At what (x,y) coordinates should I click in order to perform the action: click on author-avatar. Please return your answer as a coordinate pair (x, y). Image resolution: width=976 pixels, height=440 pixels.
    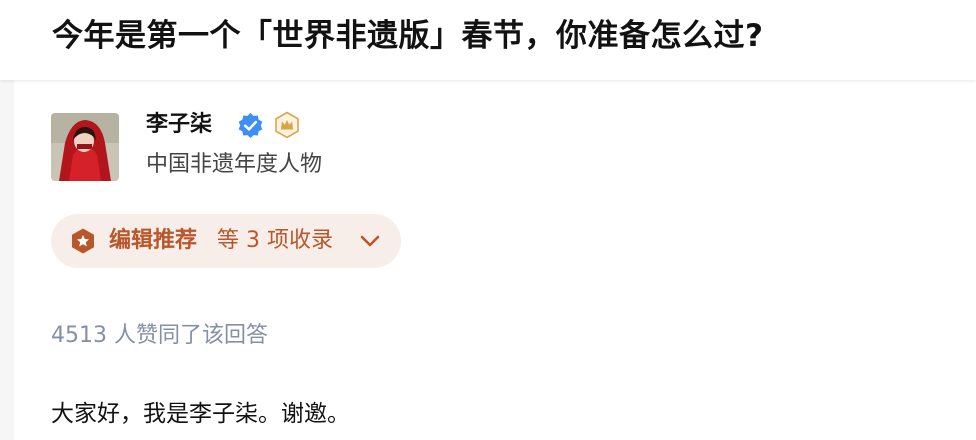
    Looking at the image, I should click on (85, 147).